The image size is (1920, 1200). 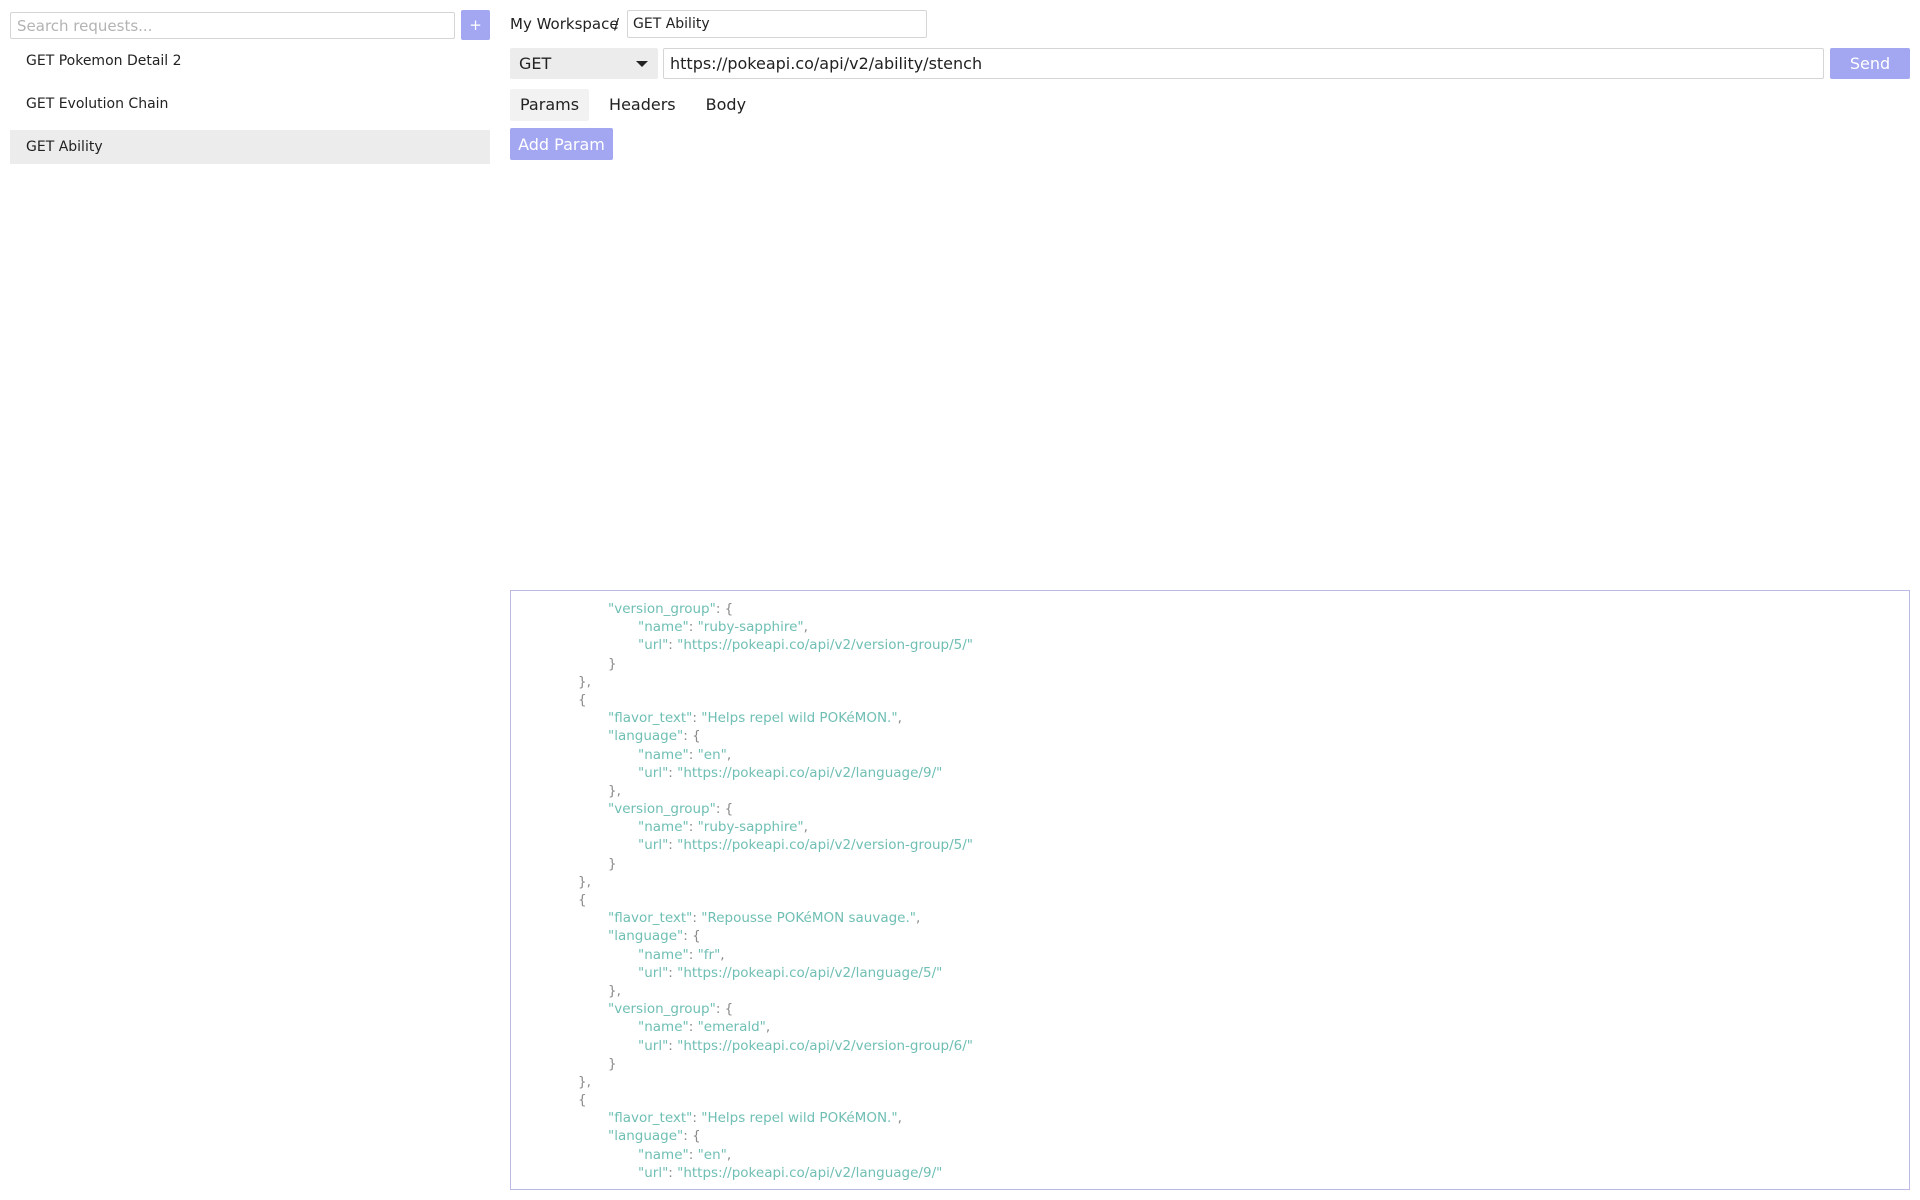 I want to click on send-button: Send, so click(x=1870, y=63).